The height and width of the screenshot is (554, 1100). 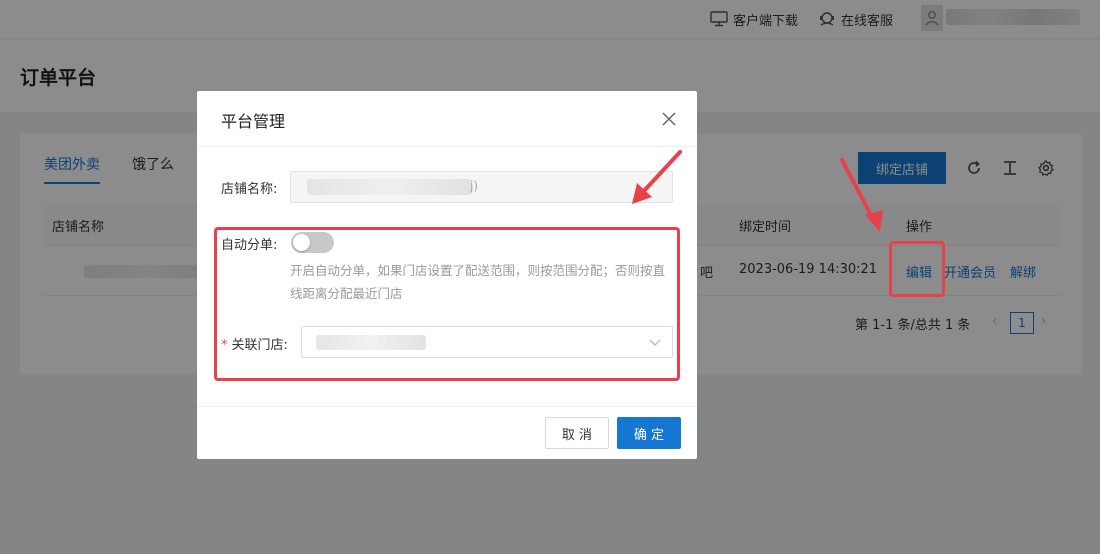 What do you see at coordinates (478, 282) in the screenshot?
I see `auto-split-help-text: 开启自动分单，如果门店设置了配送范围，则按范围分配；否则按直线距离分配最近门店` at bounding box center [478, 282].